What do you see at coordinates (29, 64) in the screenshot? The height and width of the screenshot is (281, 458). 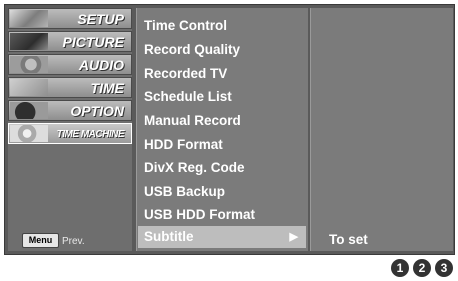 I see `audio-thumbnail-icon` at bounding box center [29, 64].